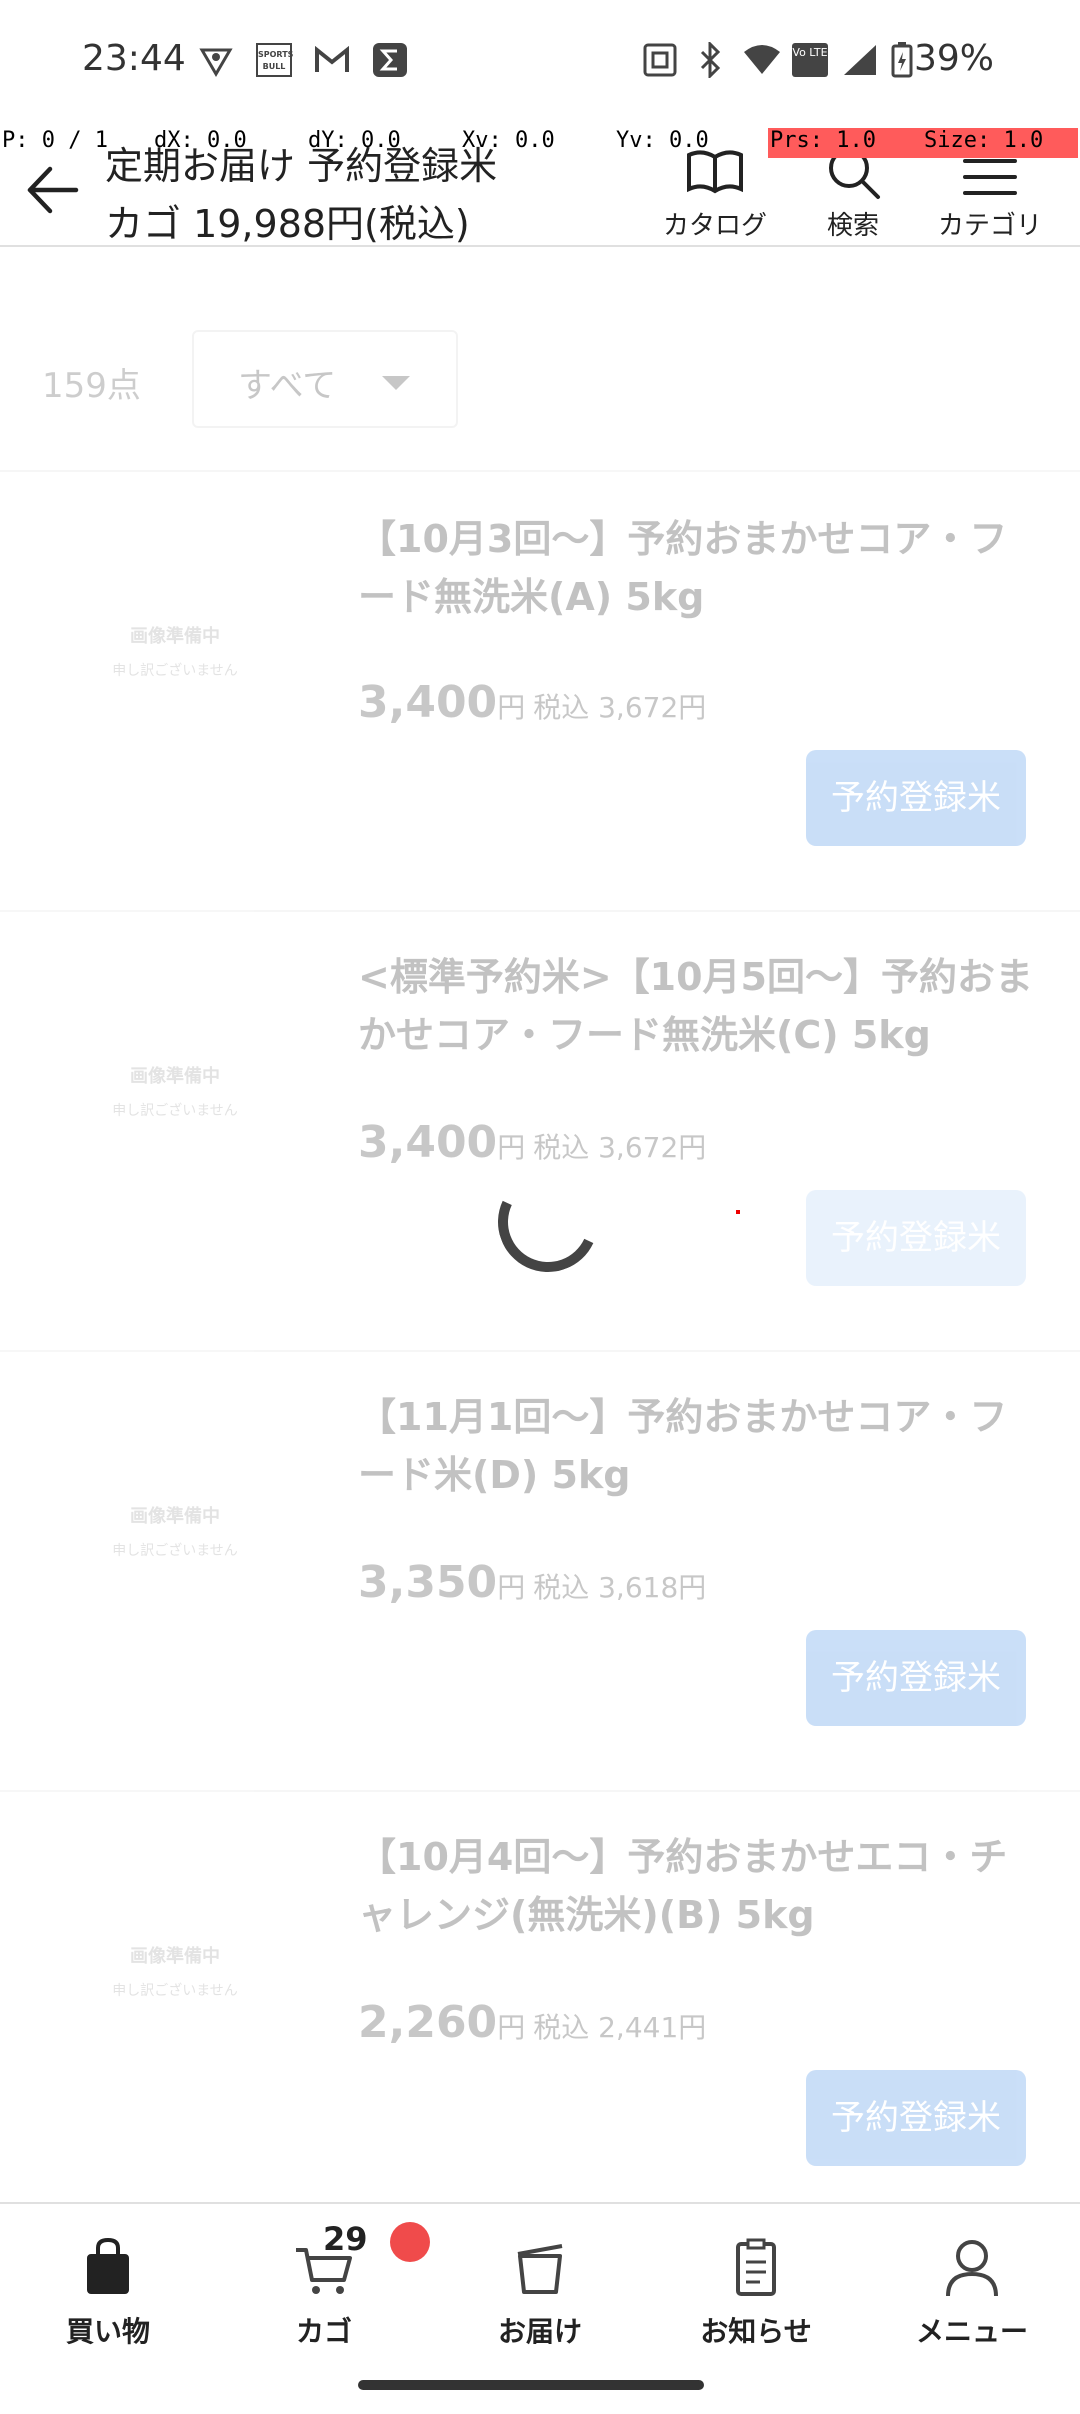 Image resolution: width=1080 pixels, height=2414 pixels. What do you see at coordinates (756, 2267) in the screenshot?
I see `clipboard-icon` at bounding box center [756, 2267].